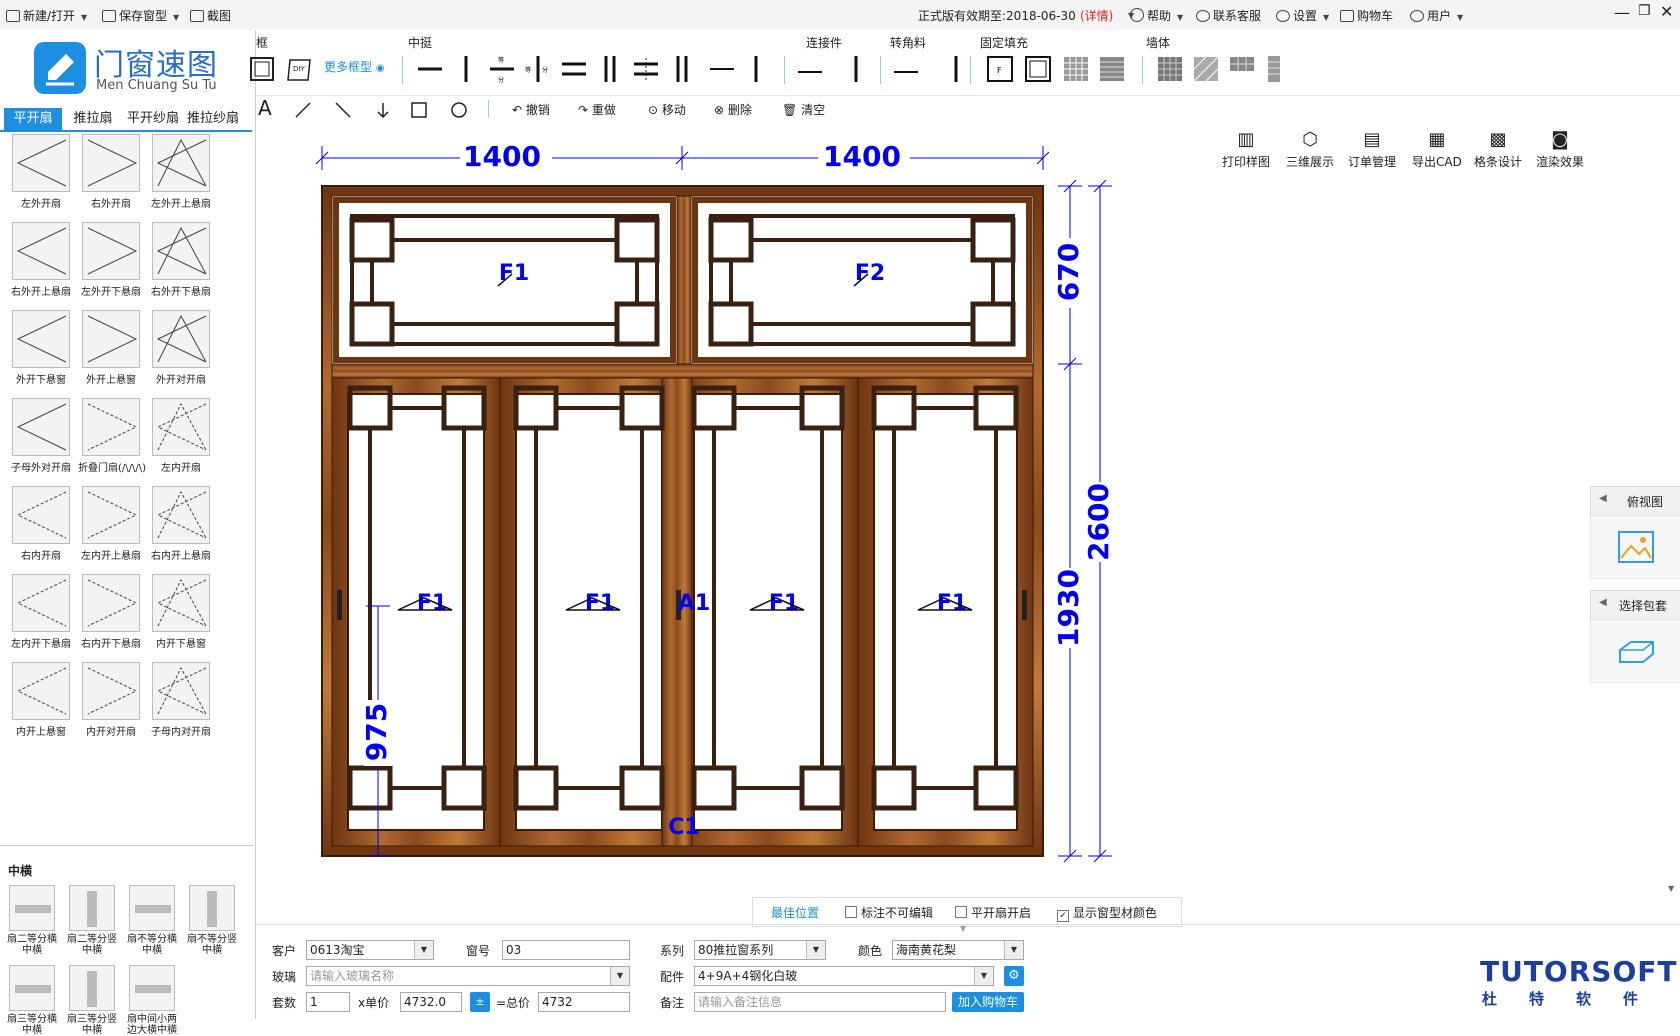 This screenshot has height=1036, width=1680. I want to click on color-select: 海南黄花梨 ▼, so click(958, 950).